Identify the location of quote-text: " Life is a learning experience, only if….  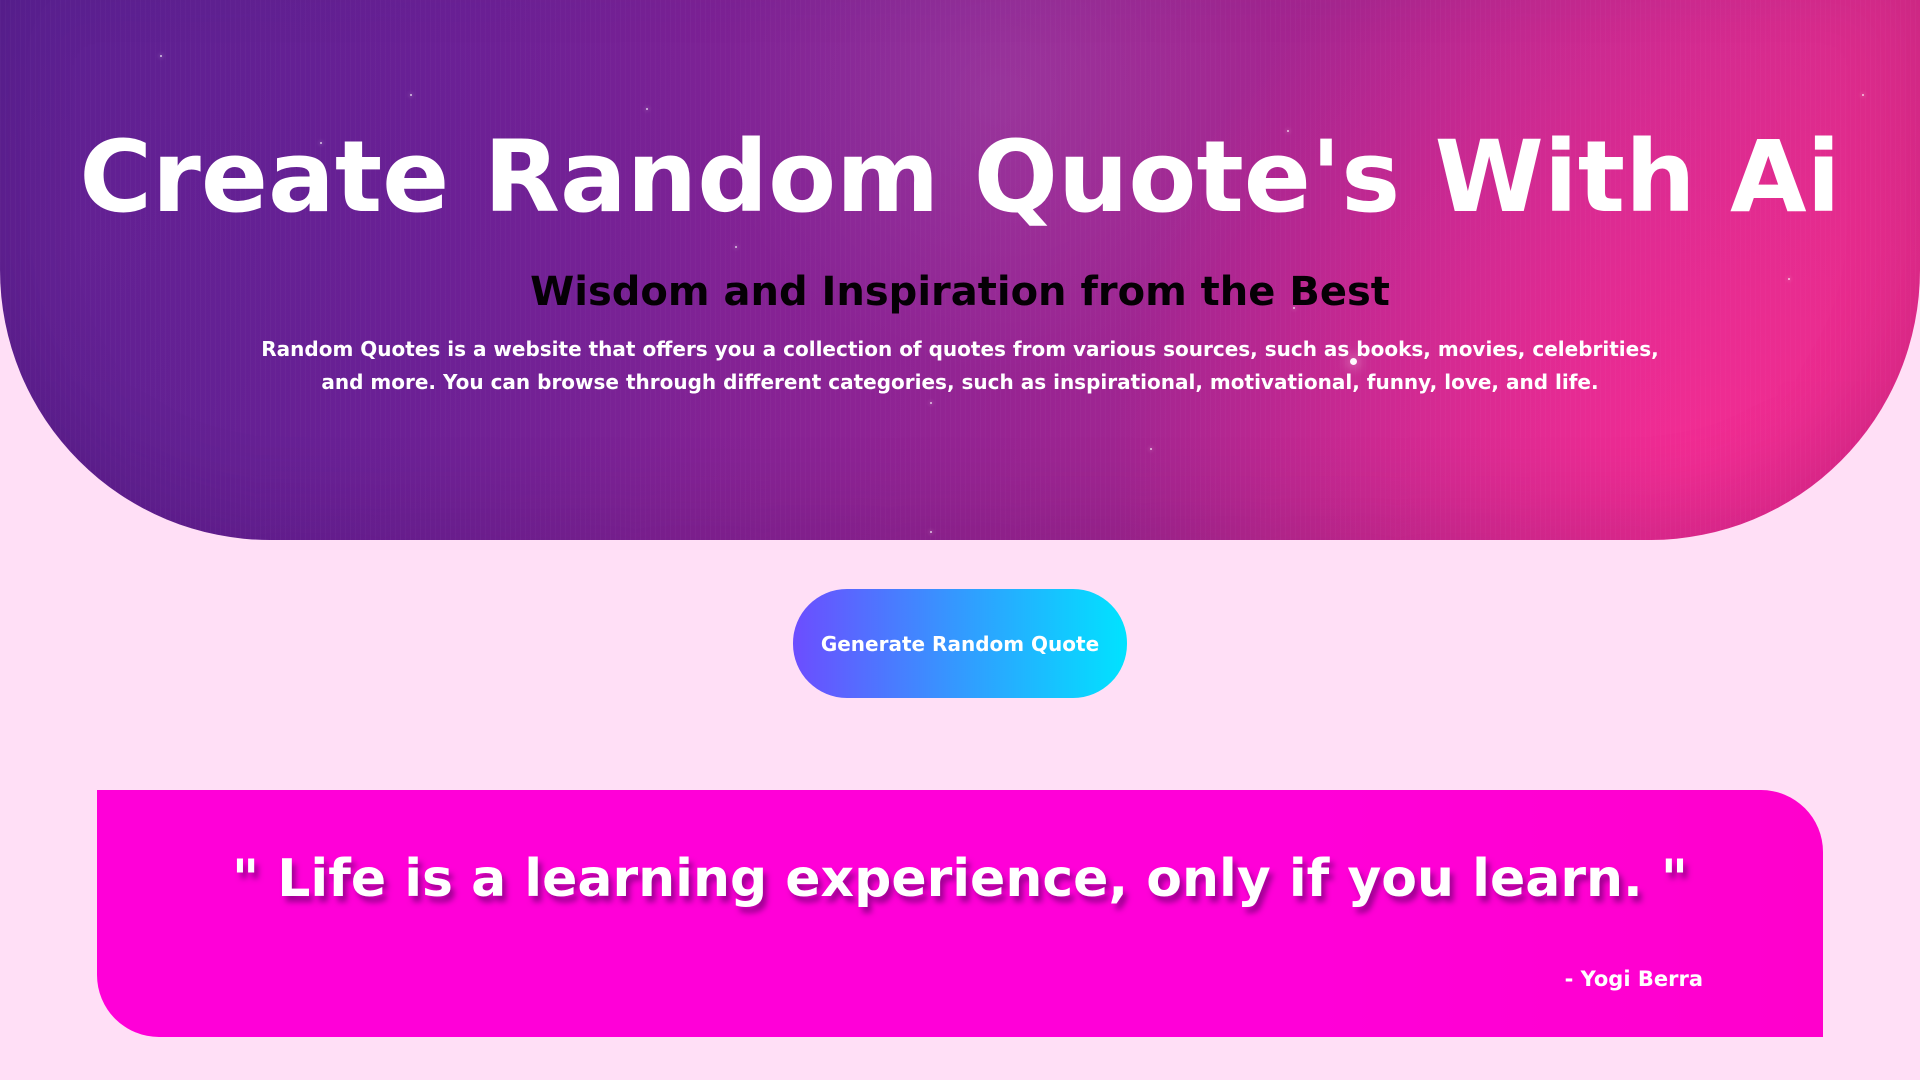
(960, 879).